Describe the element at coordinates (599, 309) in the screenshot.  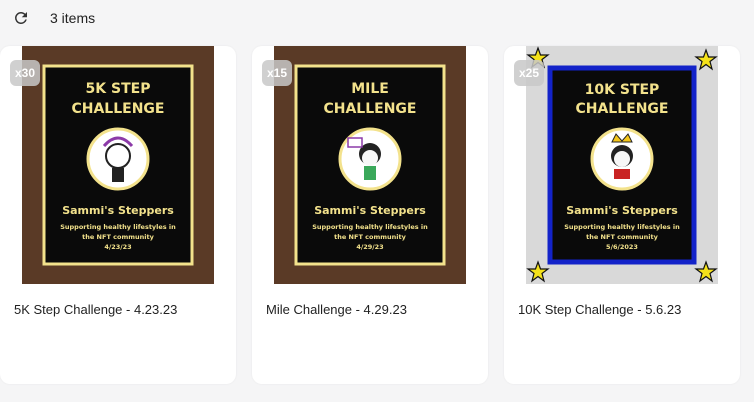
I see `item-title: 10K Step Challenge - 5.6.23` at that location.